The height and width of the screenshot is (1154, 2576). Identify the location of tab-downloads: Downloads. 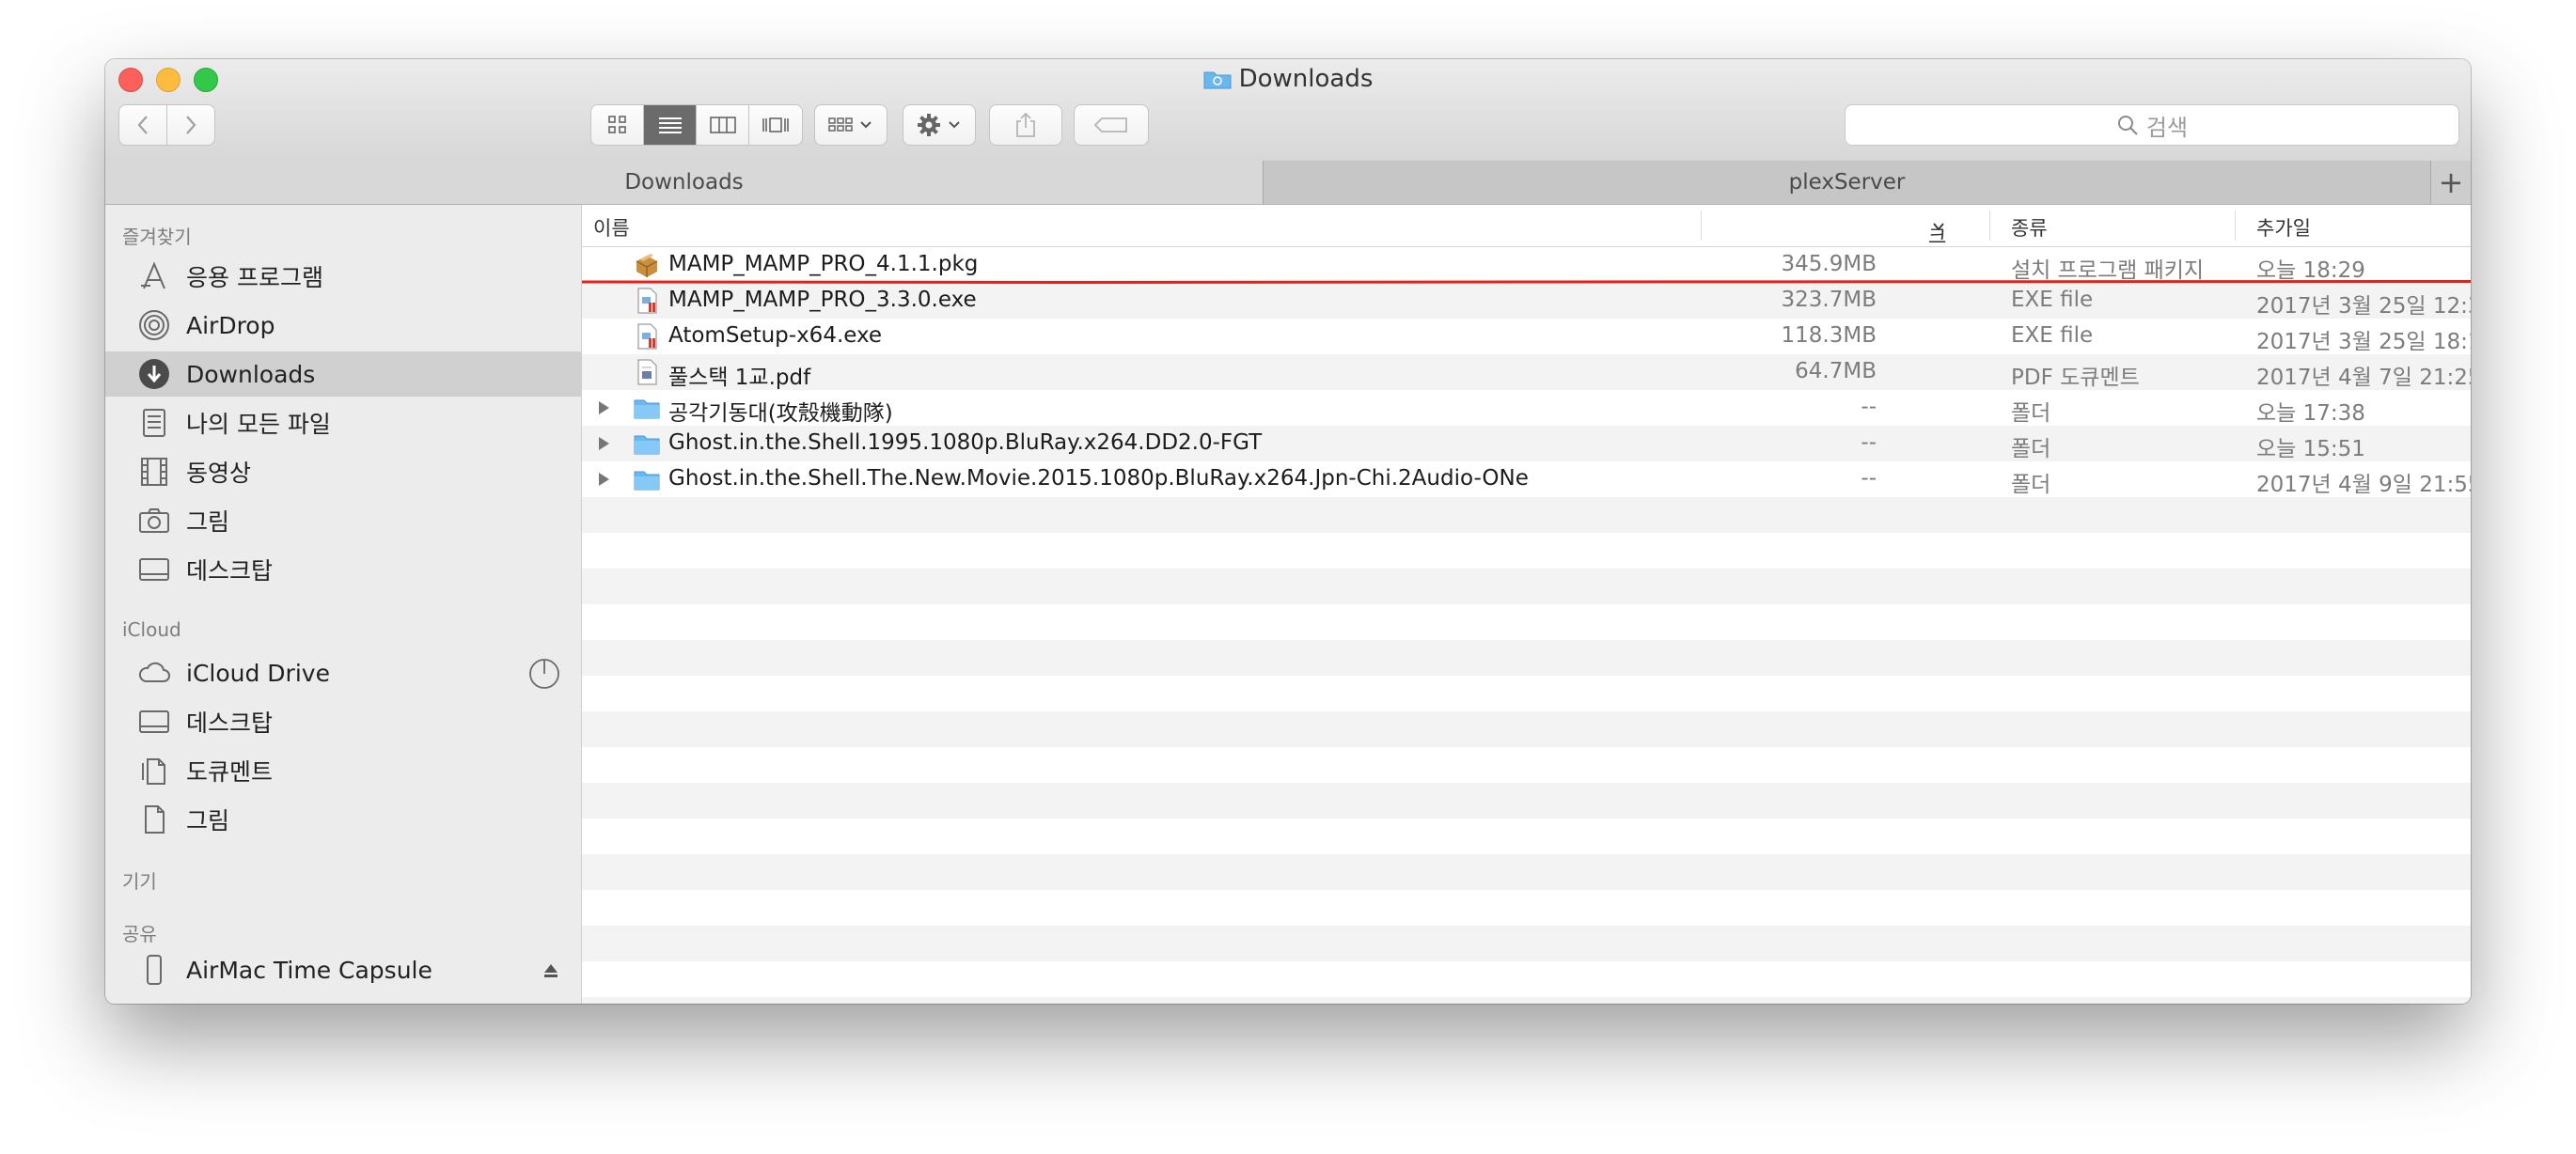
(685, 182).